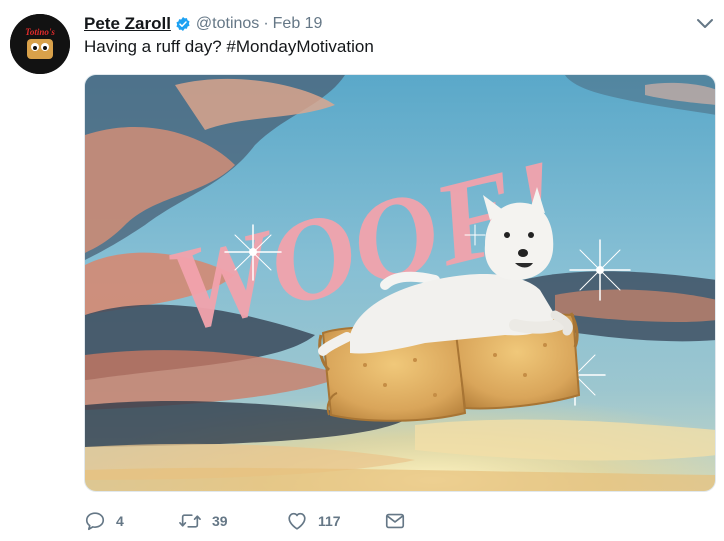 Image resolution: width=724 pixels, height=541 pixels. What do you see at coordinates (220, 521) in the screenshot?
I see `retweet-count: 39` at bounding box center [220, 521].